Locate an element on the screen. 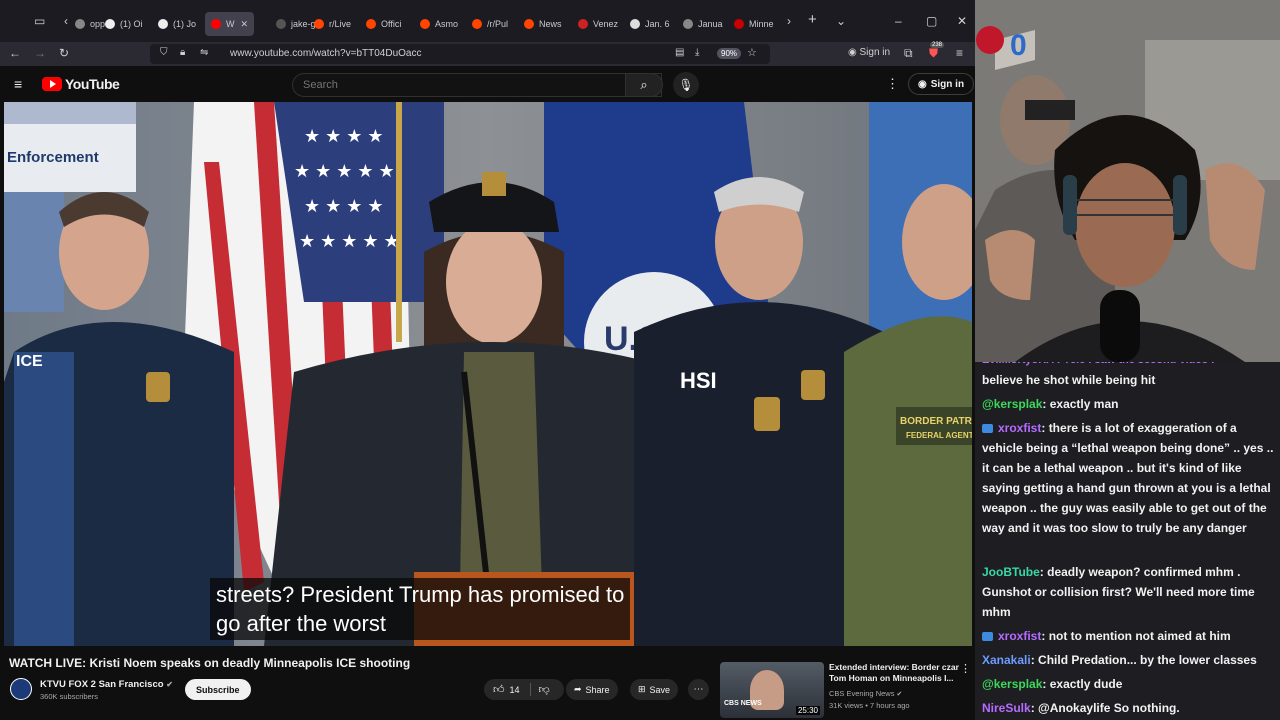 This screenshot has height=720, width=1280. video-duration: 25:30 is located at coordinates (807, 710).